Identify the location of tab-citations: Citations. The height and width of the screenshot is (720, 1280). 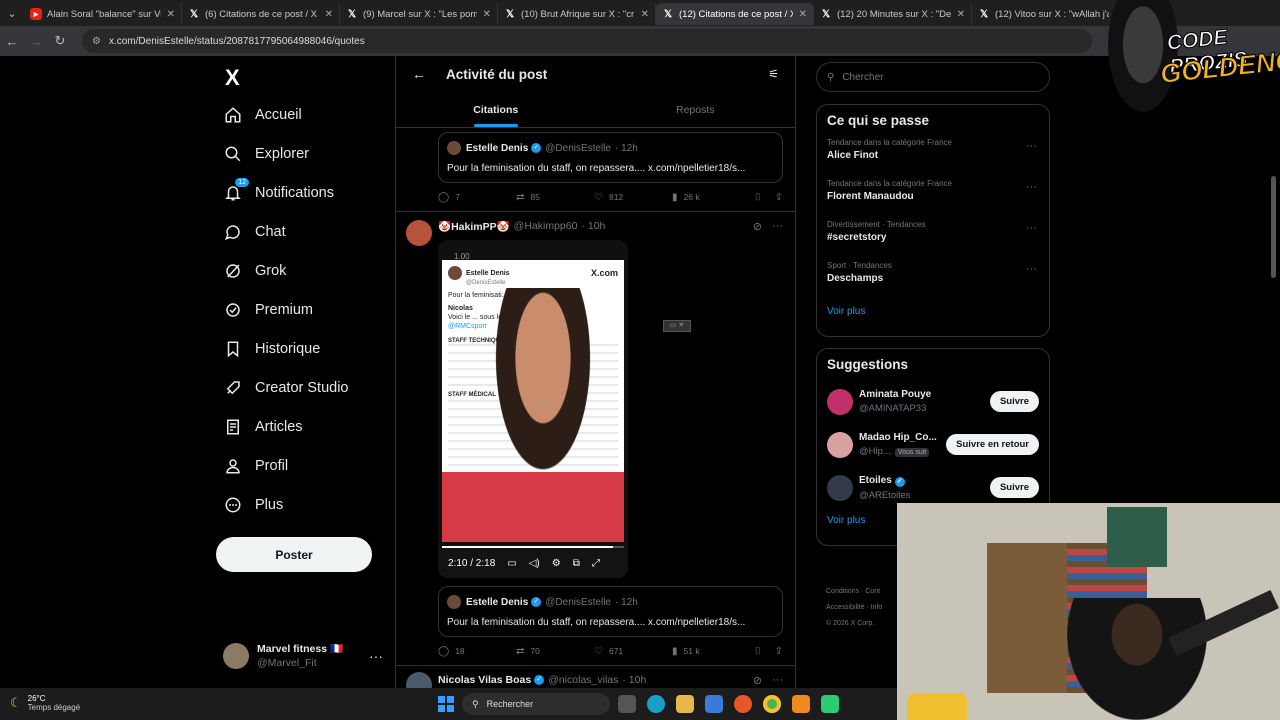
(496, 109).